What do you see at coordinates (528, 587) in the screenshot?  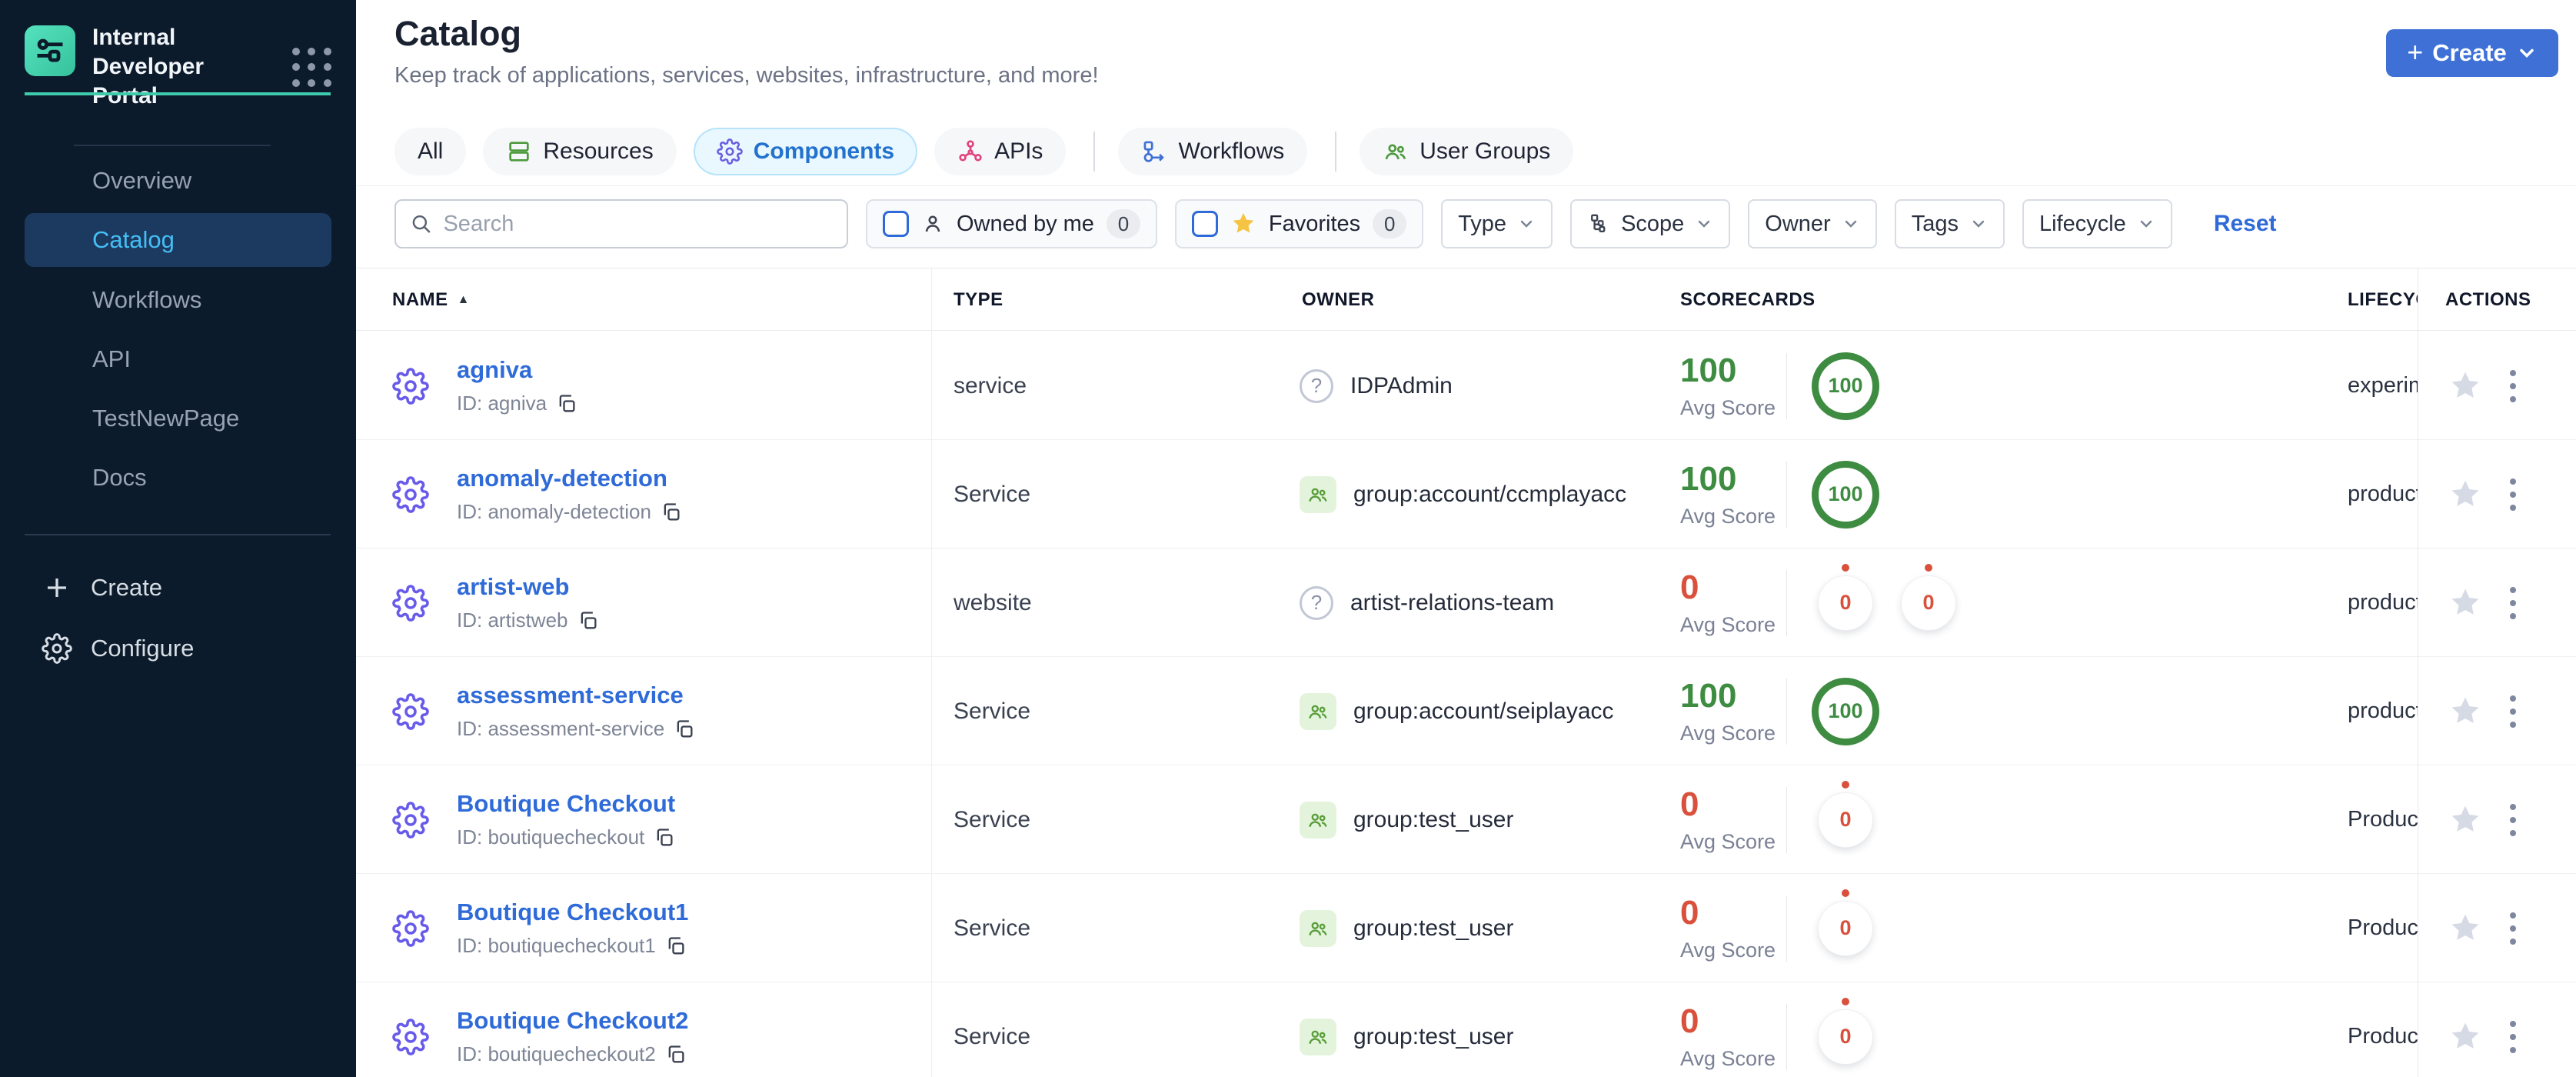 I see `component-name-link: artist-web` at bounding box center [528, 587].